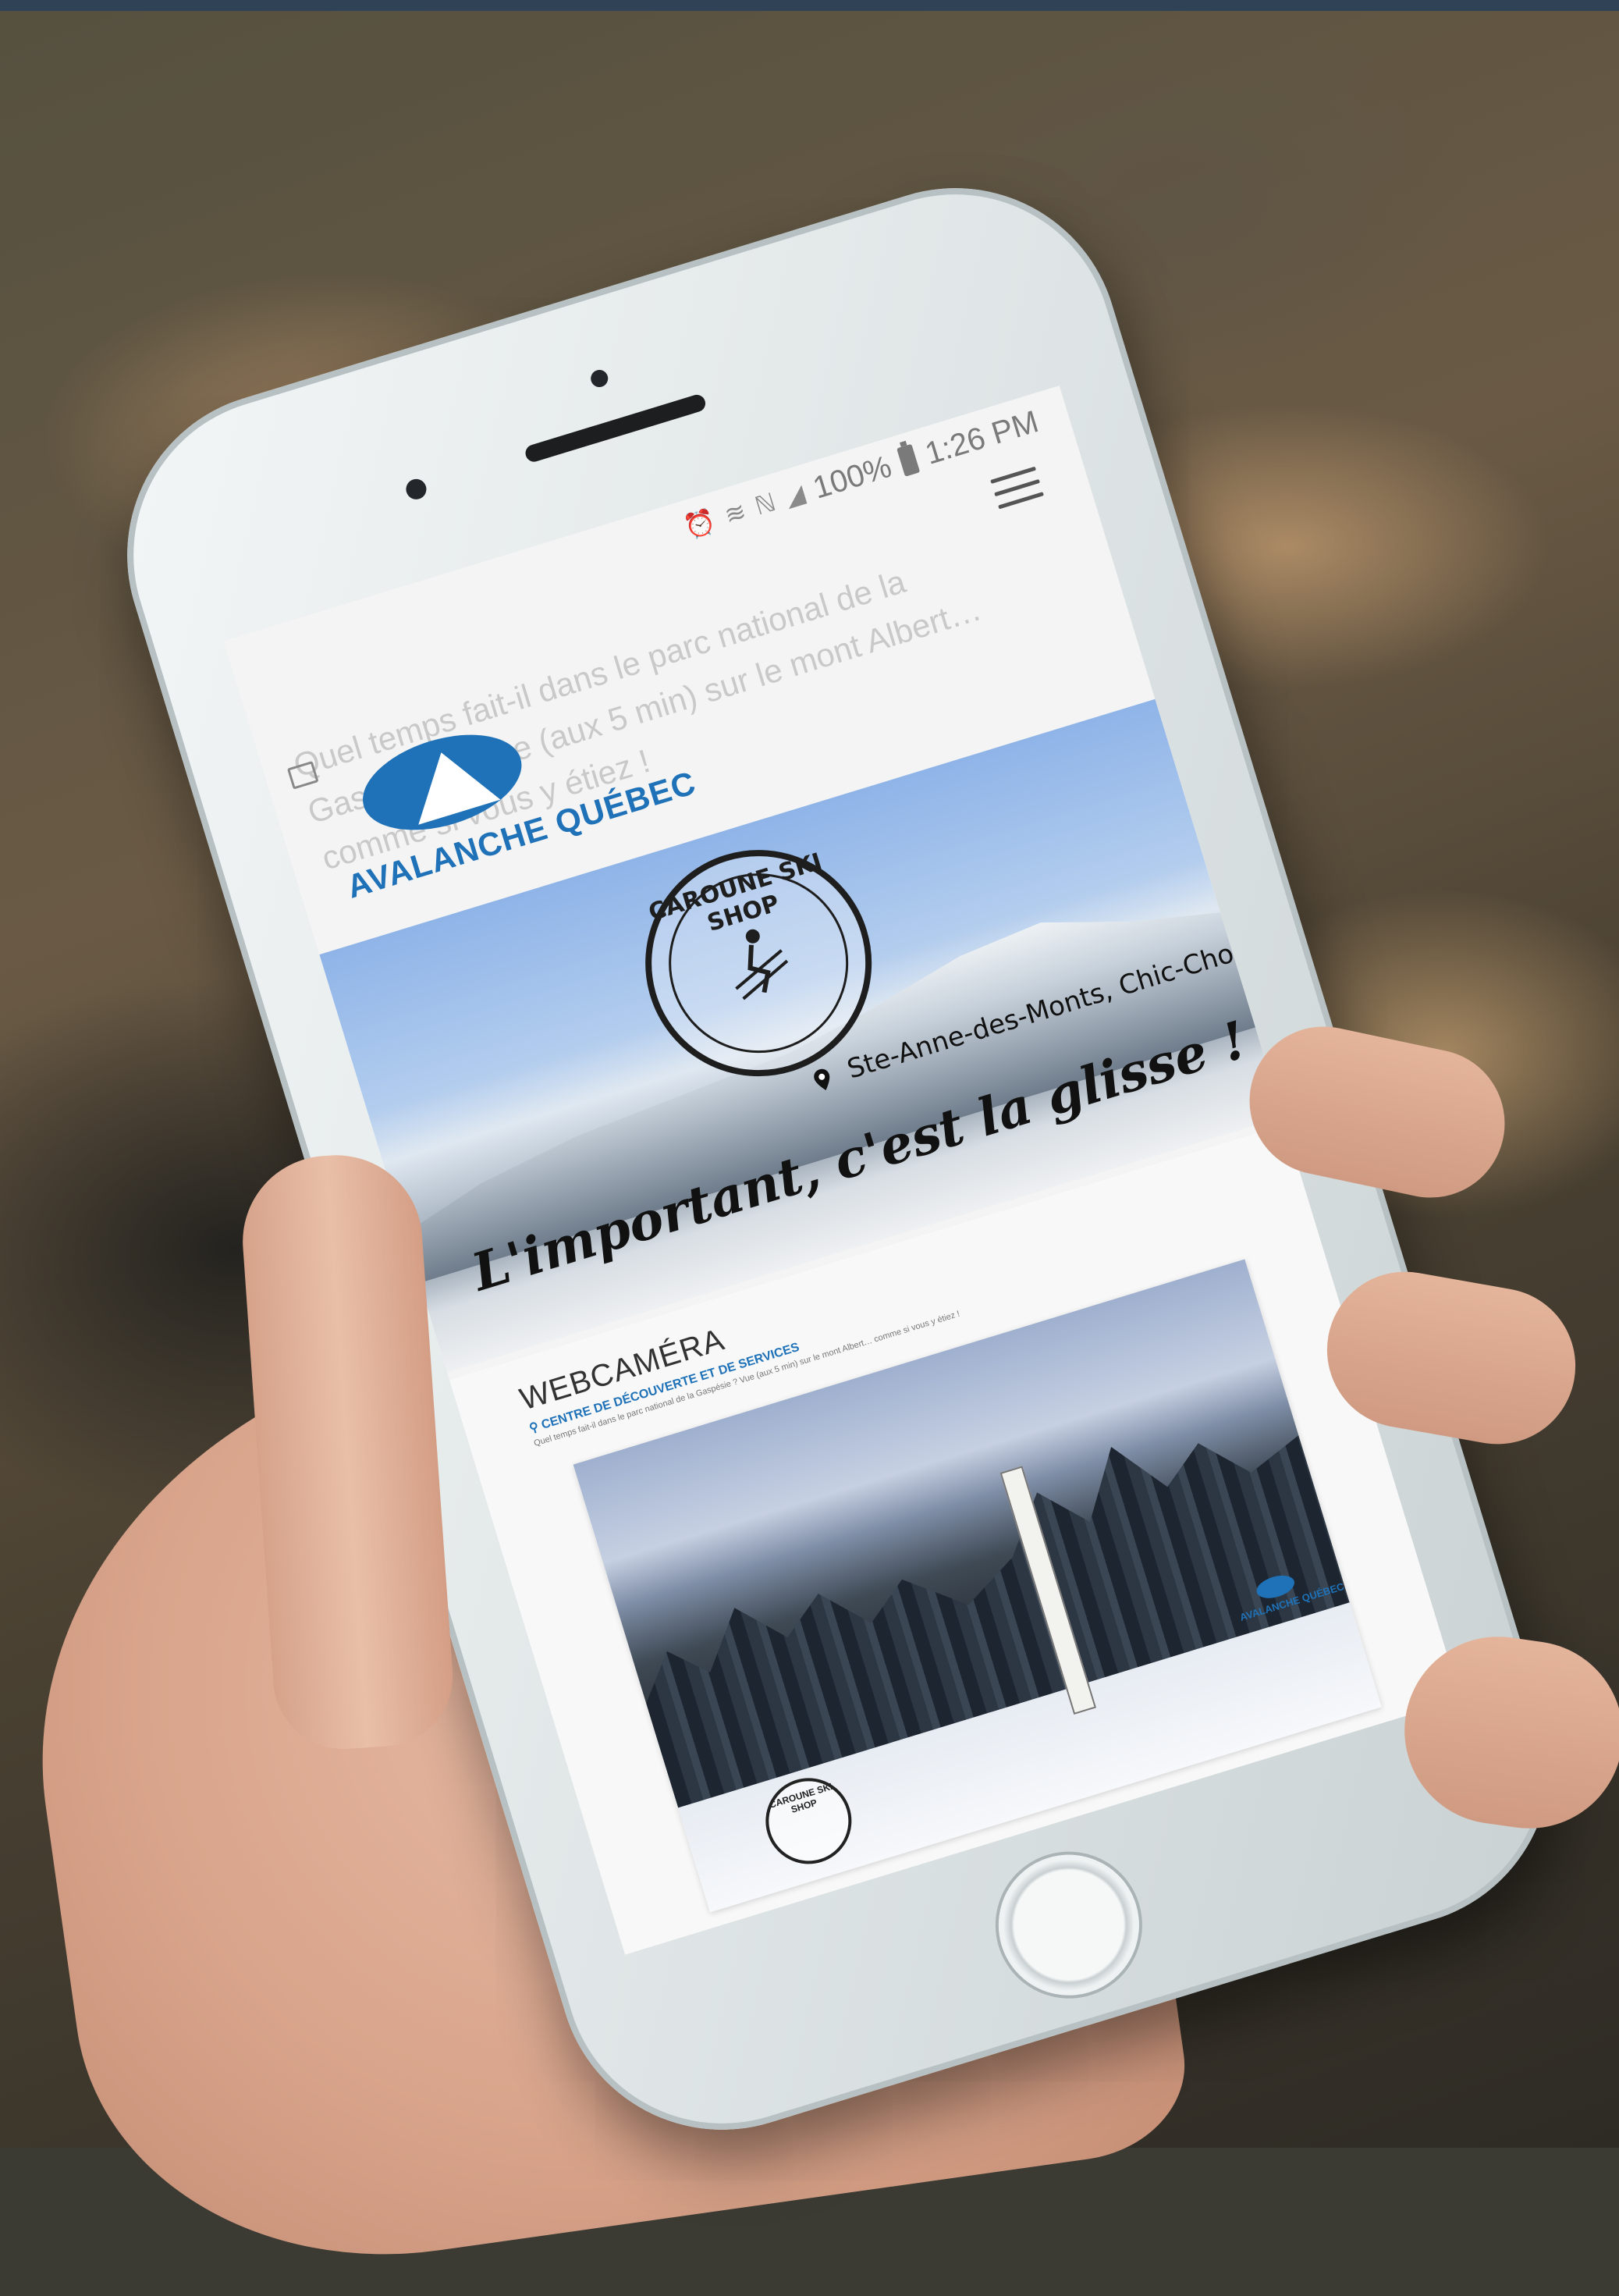 The image size is (1619, 2296). I want to click on signal-icon: ◢, so click(794, 495).